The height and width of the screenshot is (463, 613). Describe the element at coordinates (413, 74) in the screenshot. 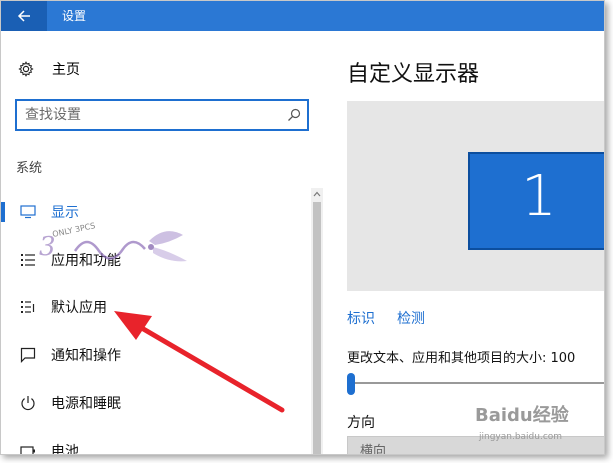

I see `page-title: 自定义显示器` at that location.